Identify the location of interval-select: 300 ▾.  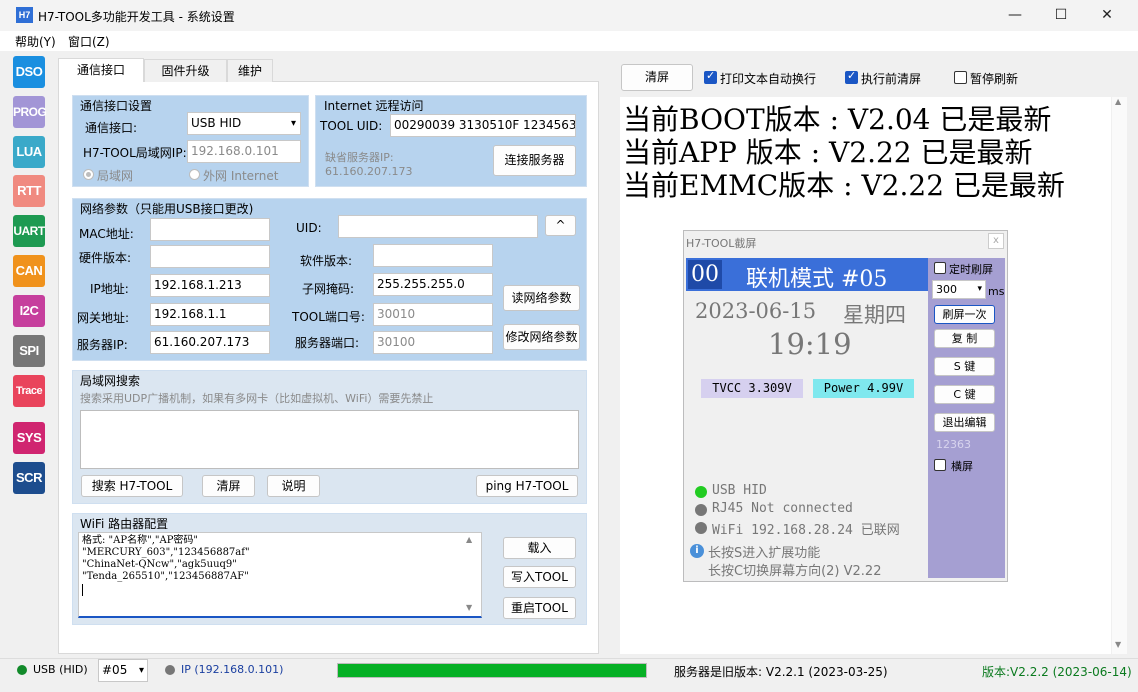
(959, 289).